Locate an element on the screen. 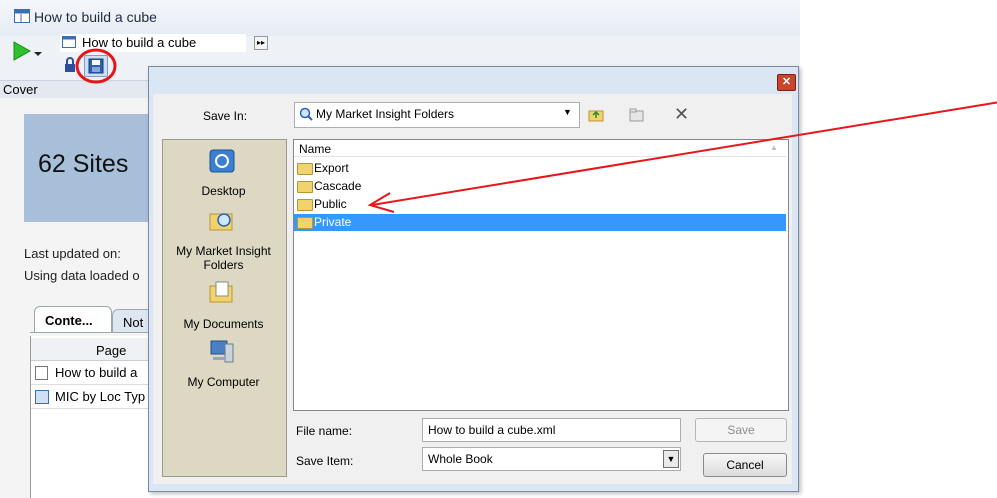 The width and height of the screenshot is (997, 498). chevron-down-icon: ▼ is located at coordinates (671, 459).